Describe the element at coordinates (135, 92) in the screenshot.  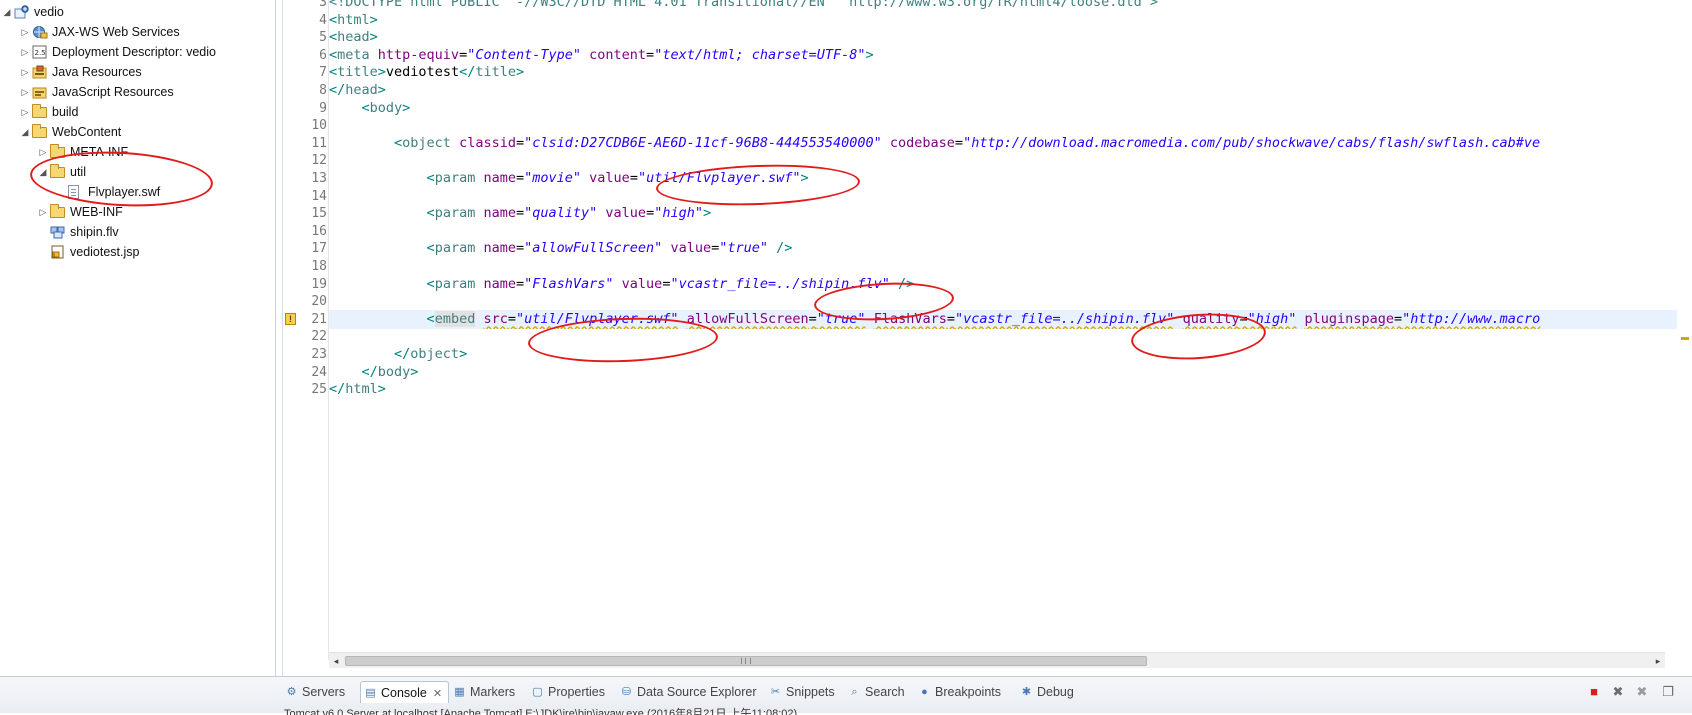
I see `tree-item: ▷ JavaScript Resources` at that location.